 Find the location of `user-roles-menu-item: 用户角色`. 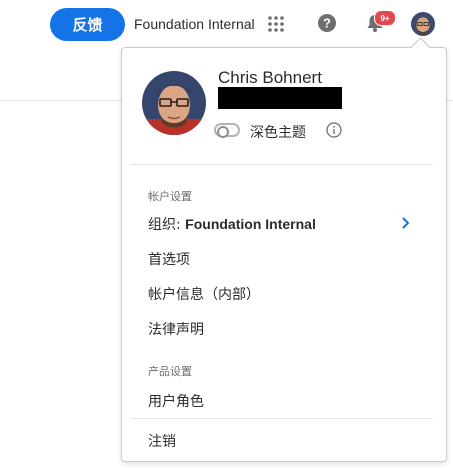

user-roles-menu-item: 用户角色 is located at coordinates (176, 401).